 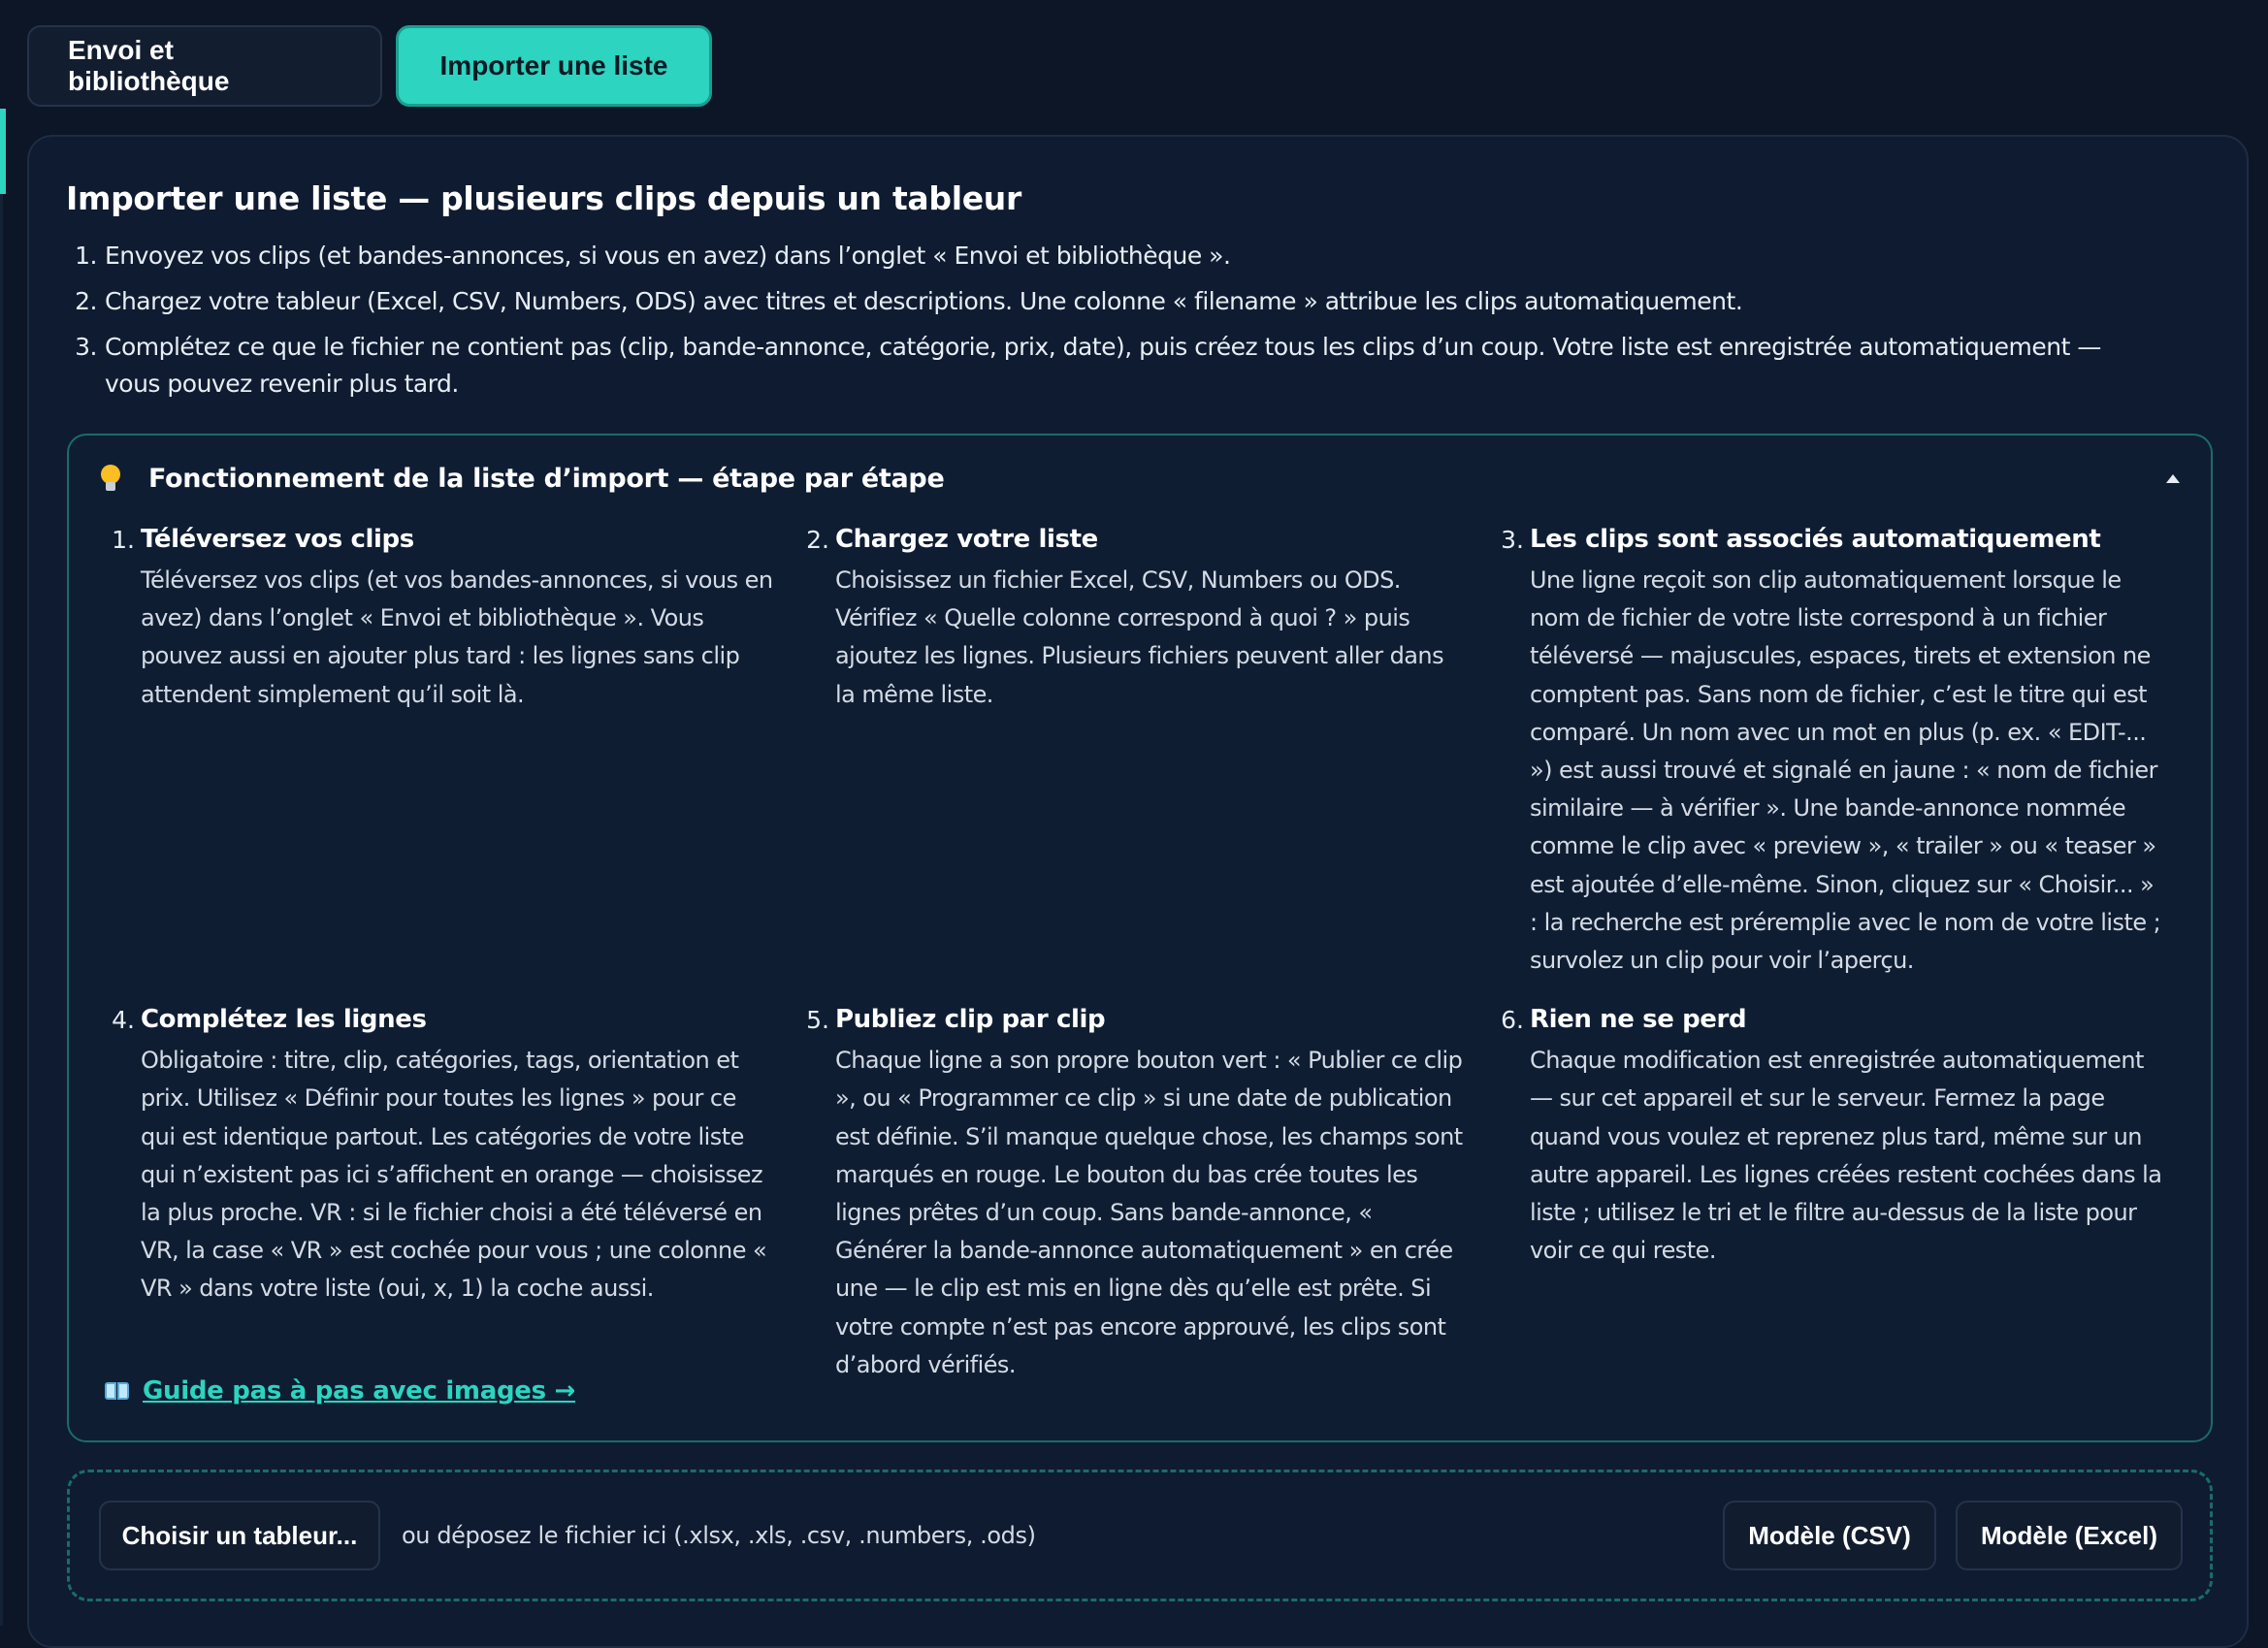 I want to click on step-title: Publiez clip par clip, so click(x=970, y=1020).